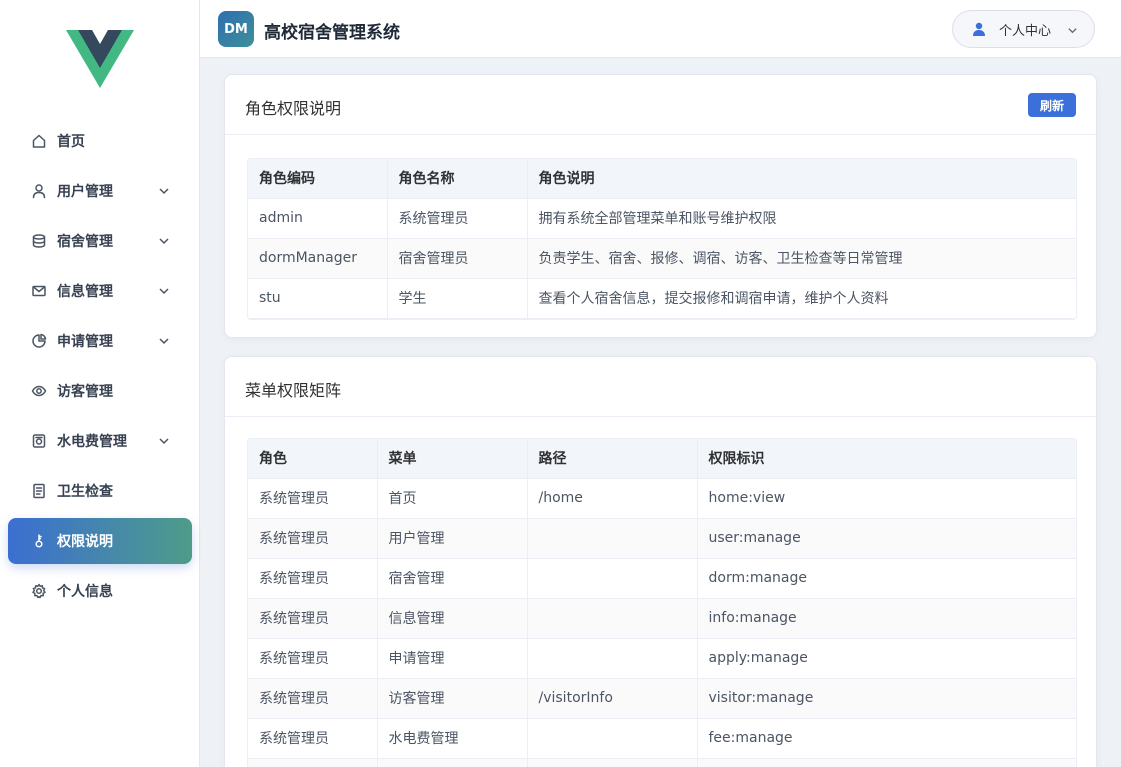 This screenshot has width=1121, height=767. I want to click on document-icon, so click(39, 491).